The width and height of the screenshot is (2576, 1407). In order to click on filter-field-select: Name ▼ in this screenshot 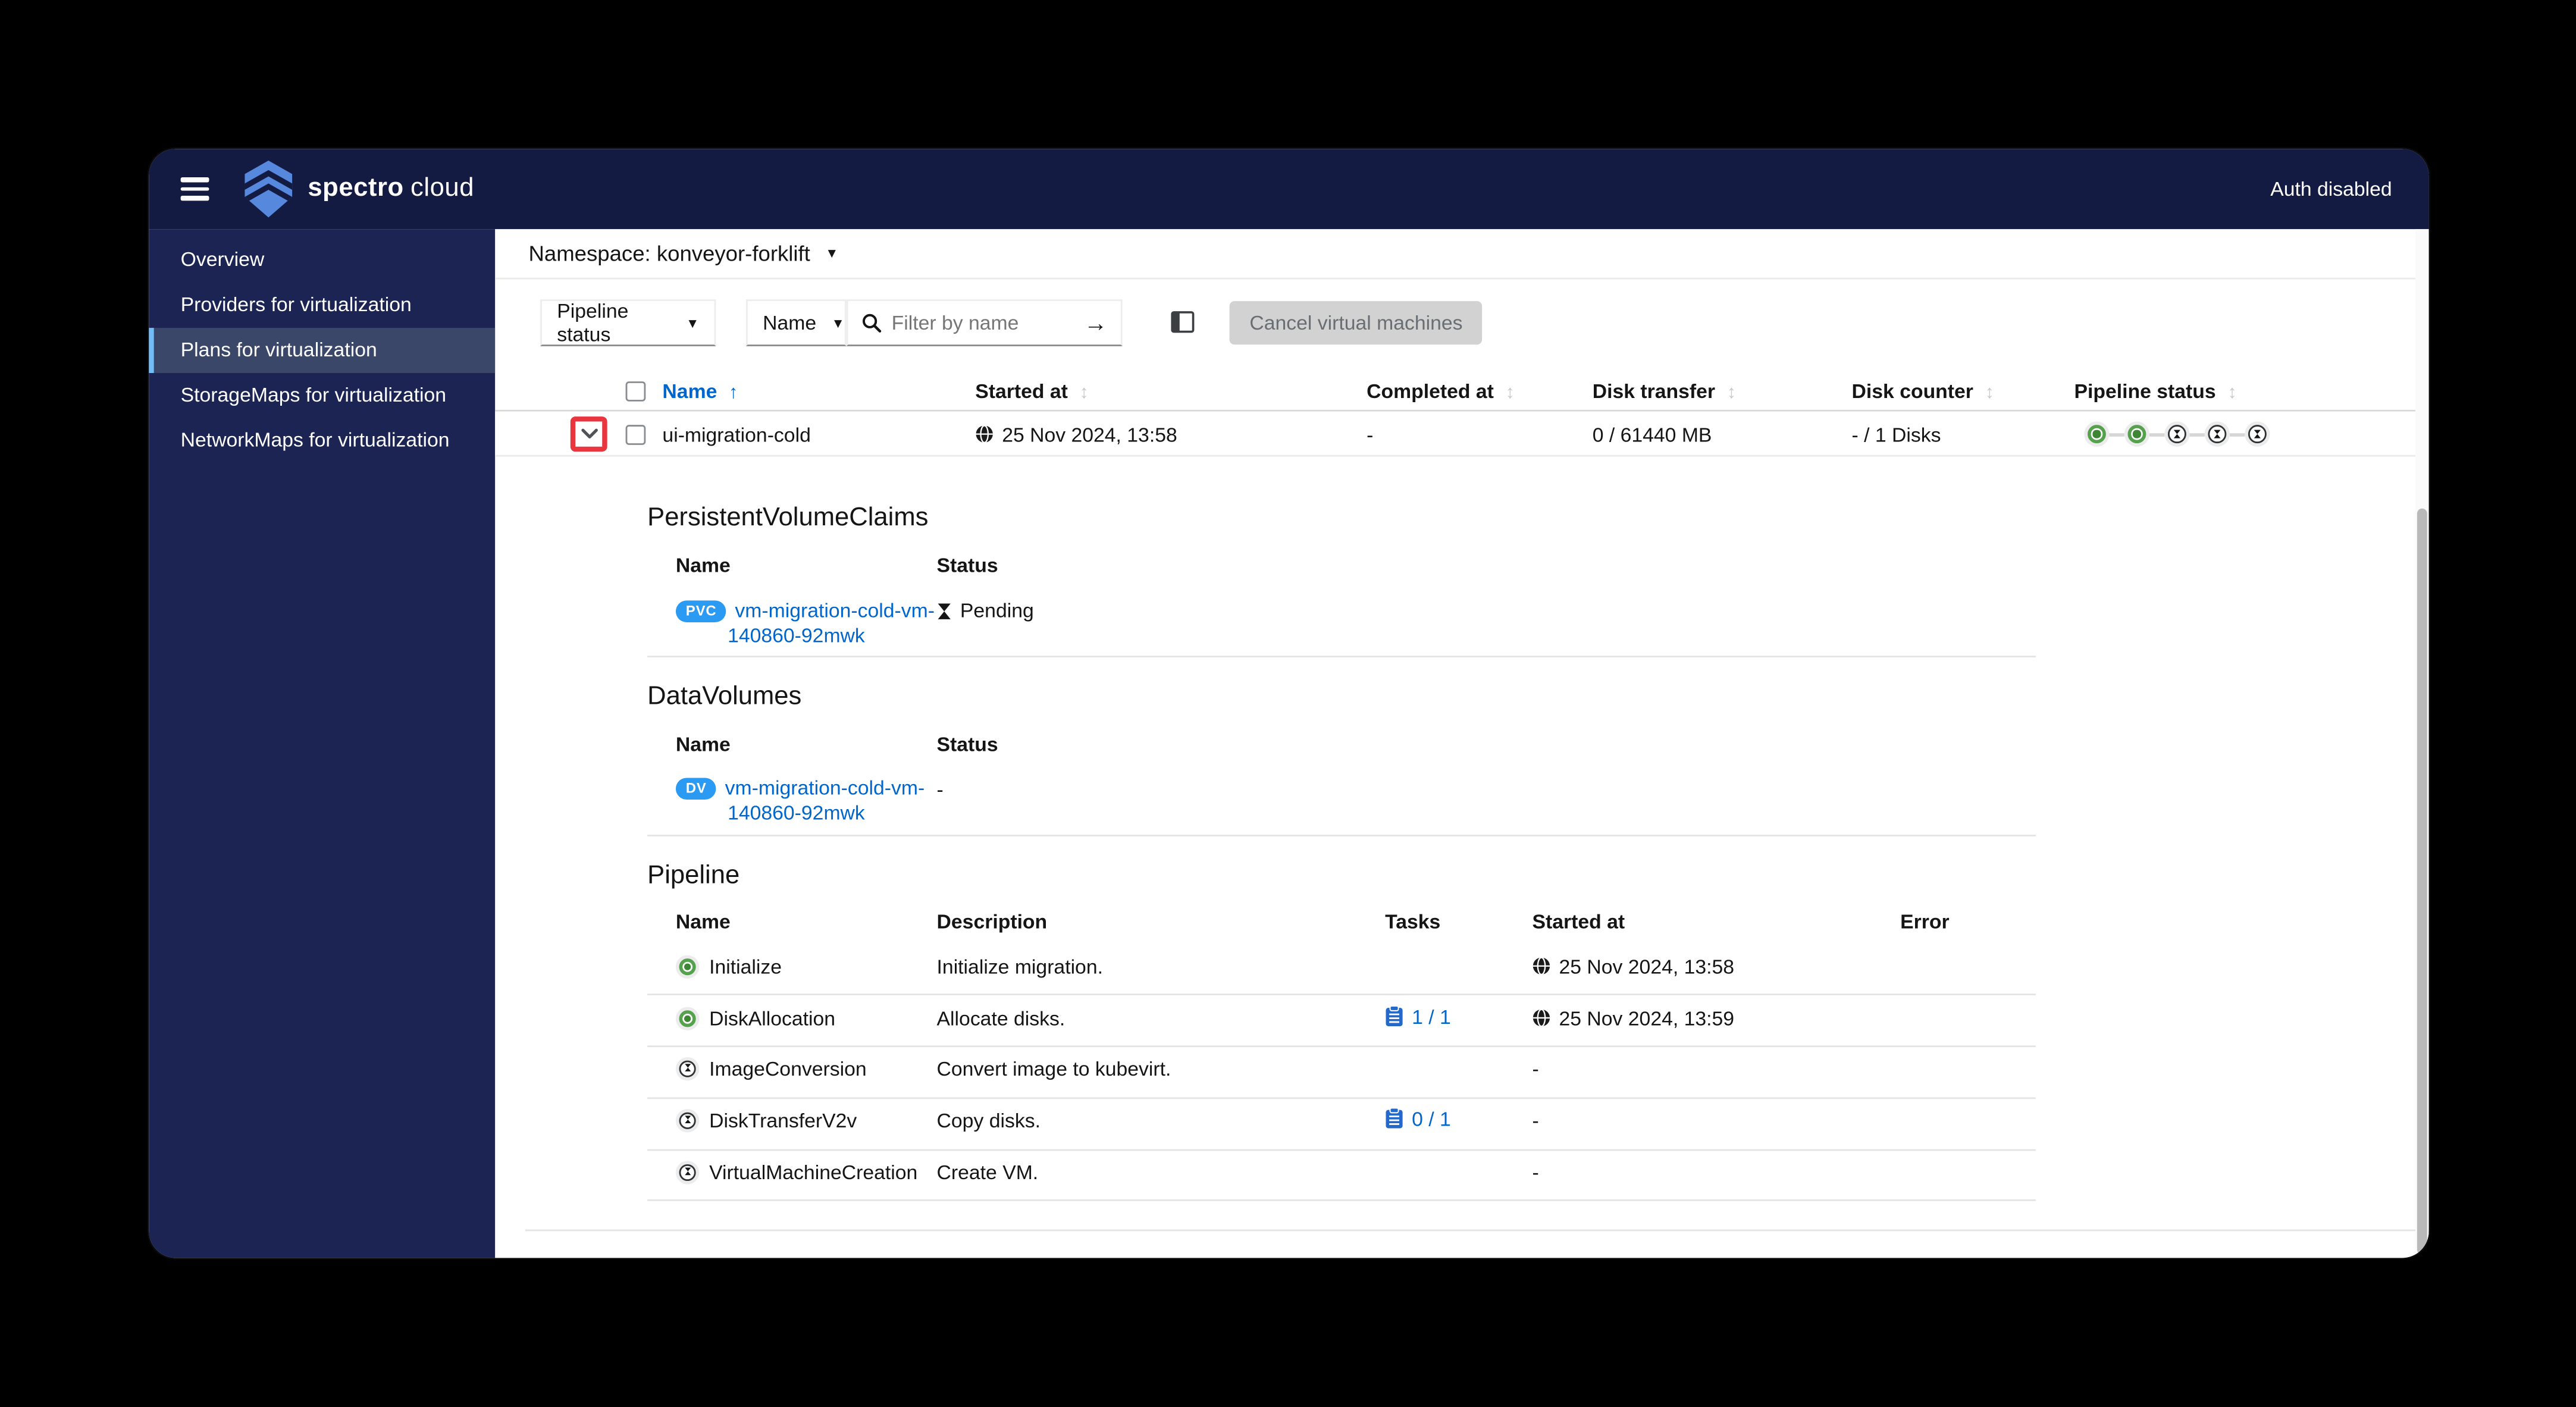, I will do `click(797, 323)`.